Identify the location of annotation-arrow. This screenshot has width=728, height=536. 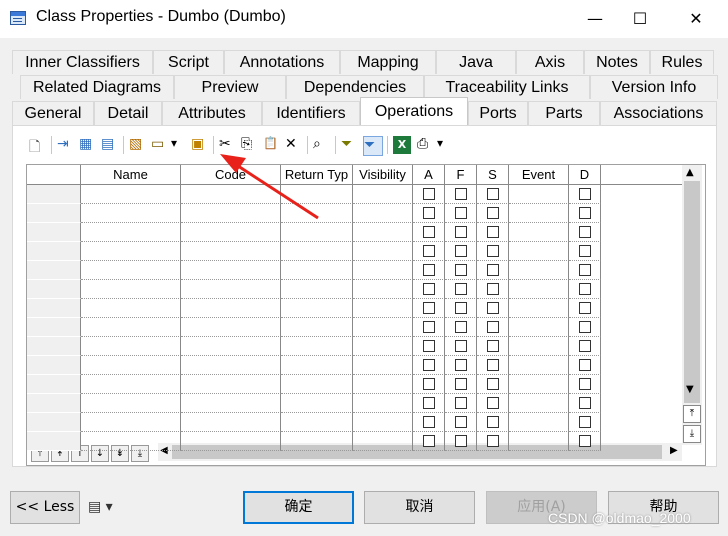
(269, 187).